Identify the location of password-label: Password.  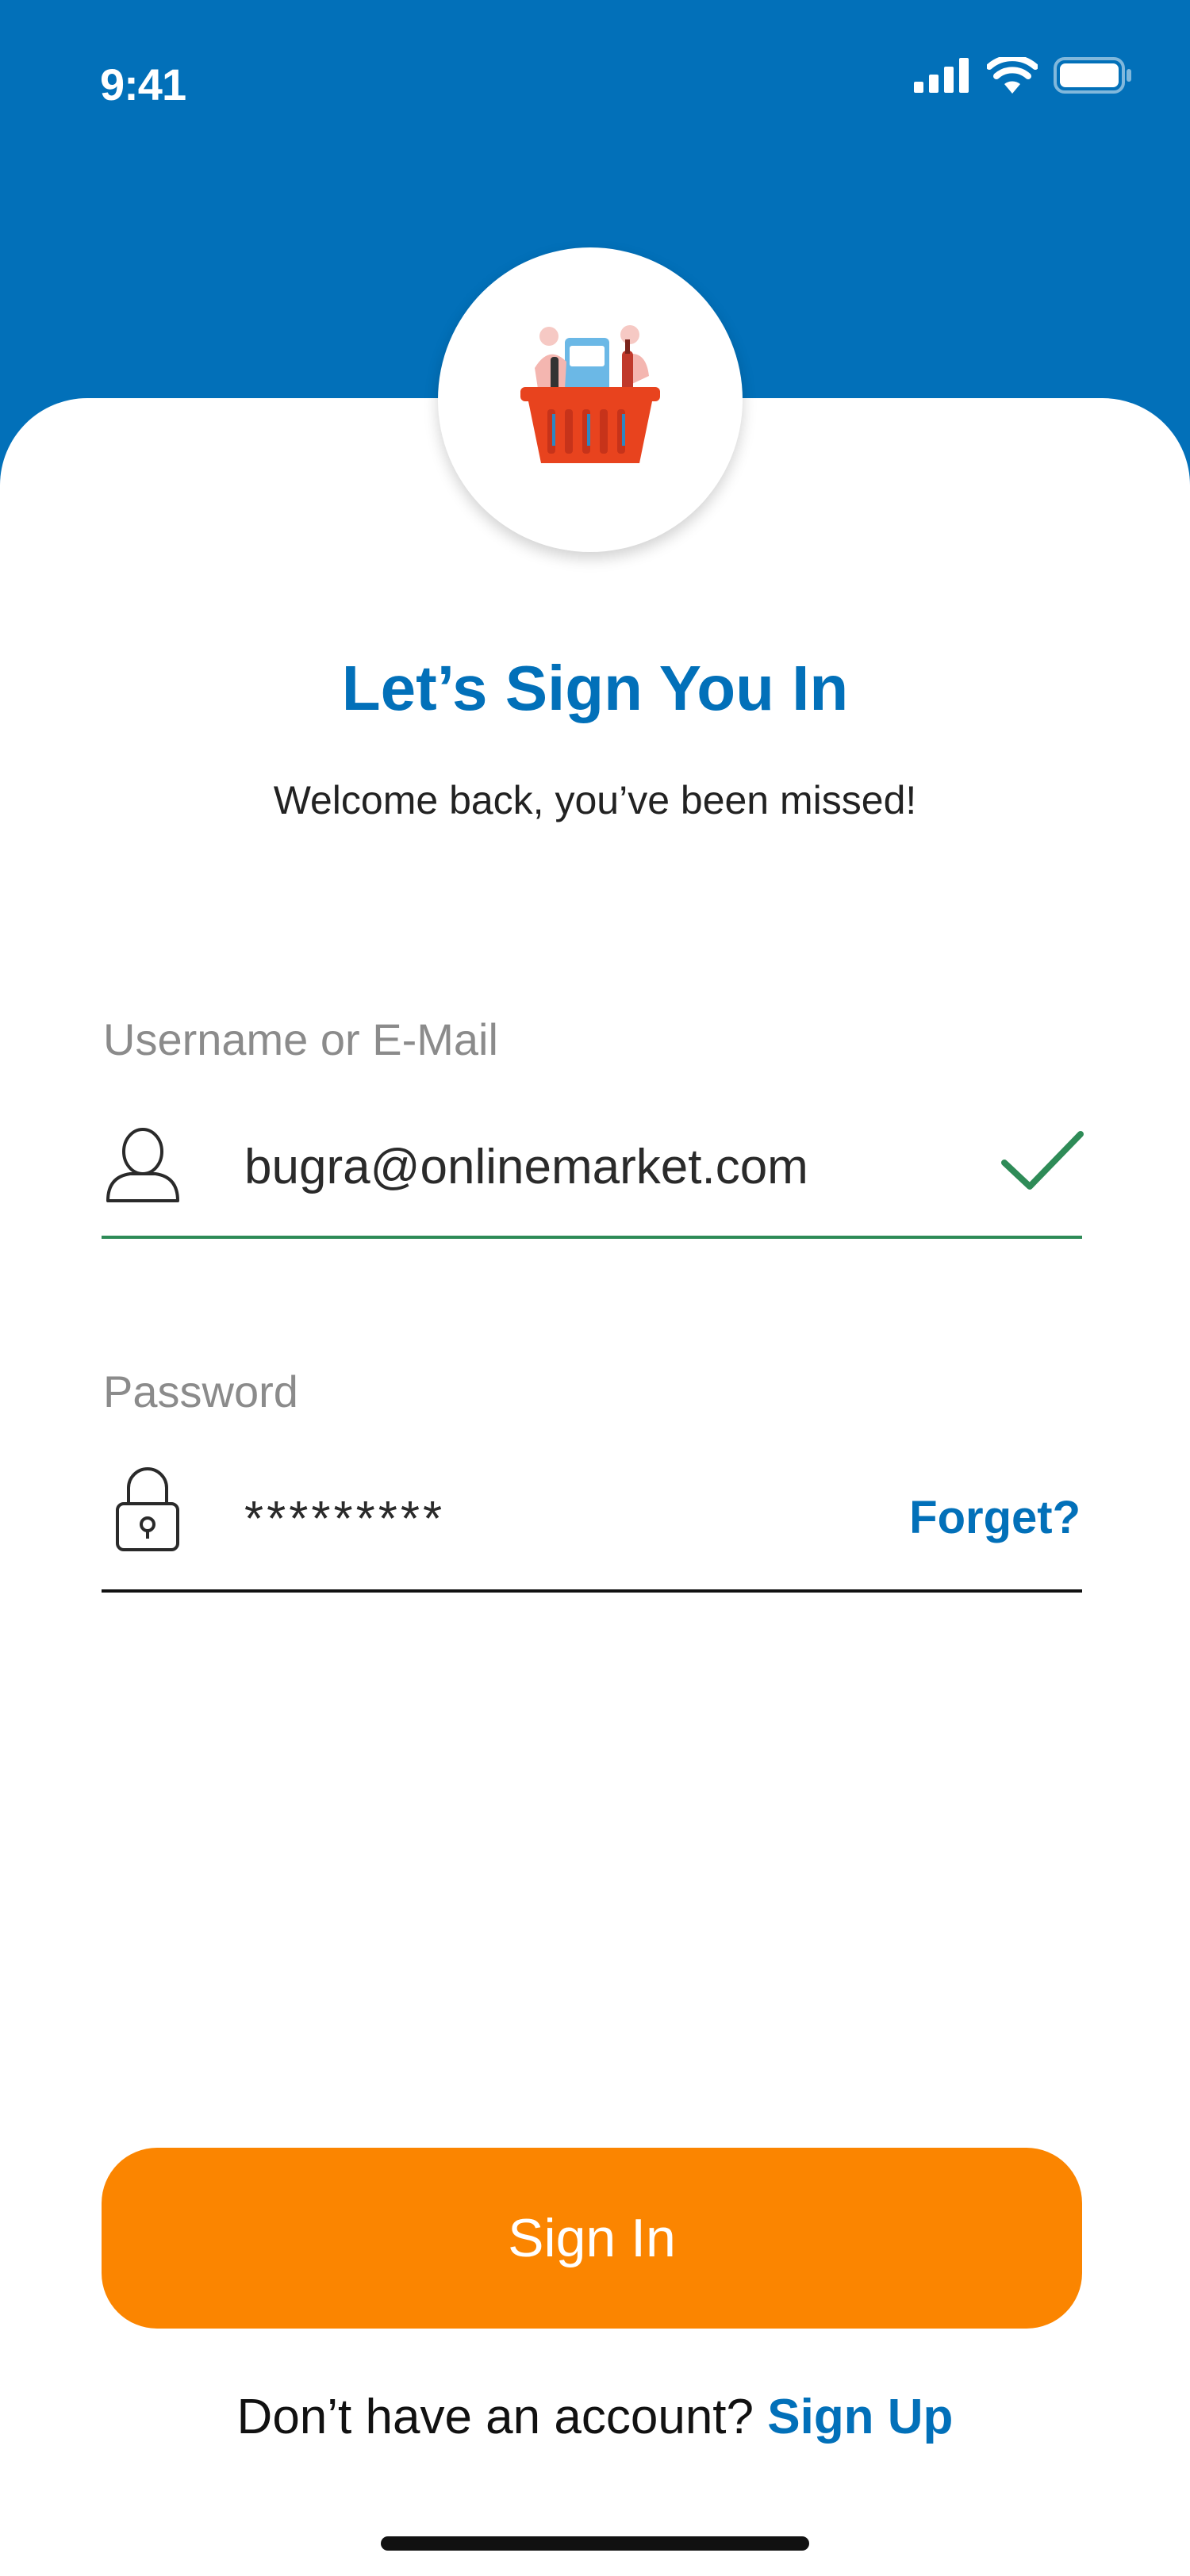
(200, 1391).